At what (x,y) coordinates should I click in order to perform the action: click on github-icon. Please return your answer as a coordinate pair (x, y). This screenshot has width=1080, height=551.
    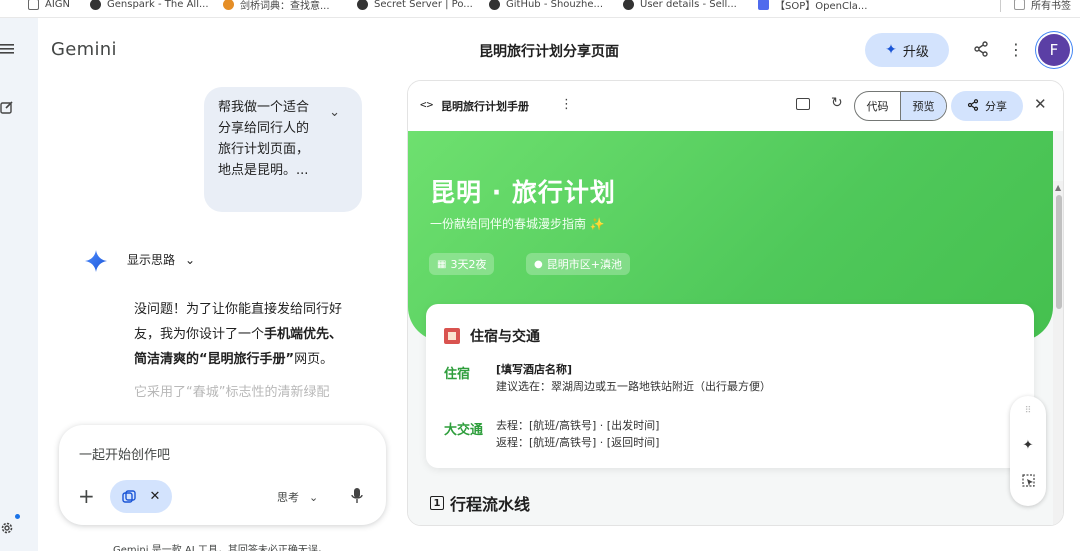
    Looking at the image, I should click on (494, 5).